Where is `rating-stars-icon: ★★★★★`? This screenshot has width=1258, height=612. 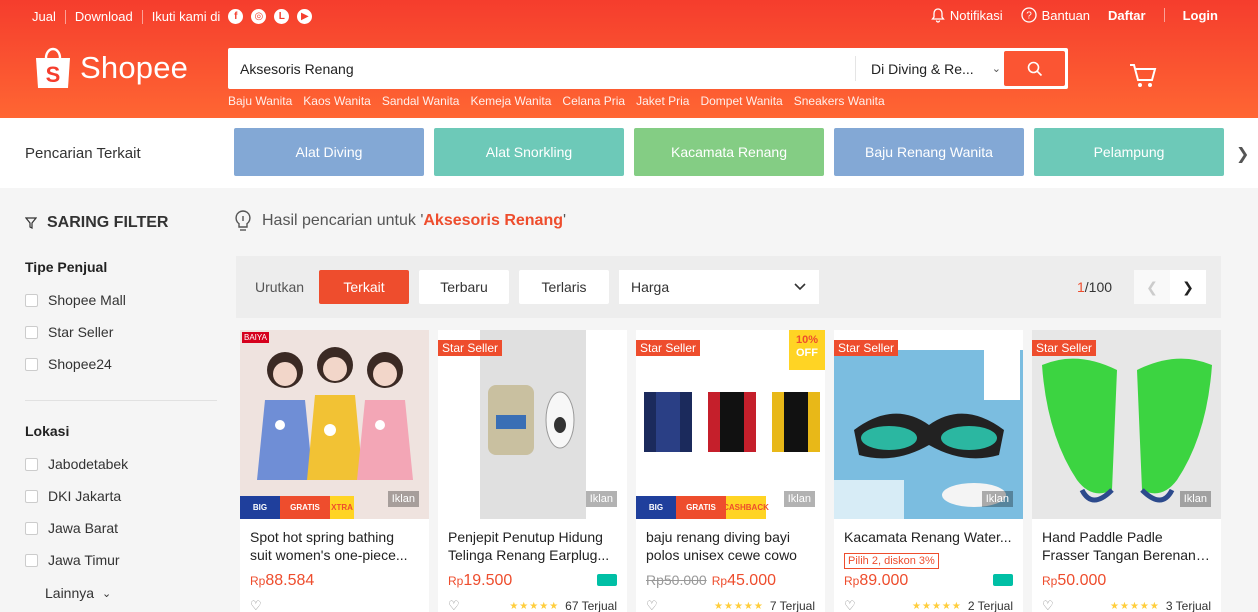 rating-stars-icon: ★★★★★ is located at coordinates (937, 606).